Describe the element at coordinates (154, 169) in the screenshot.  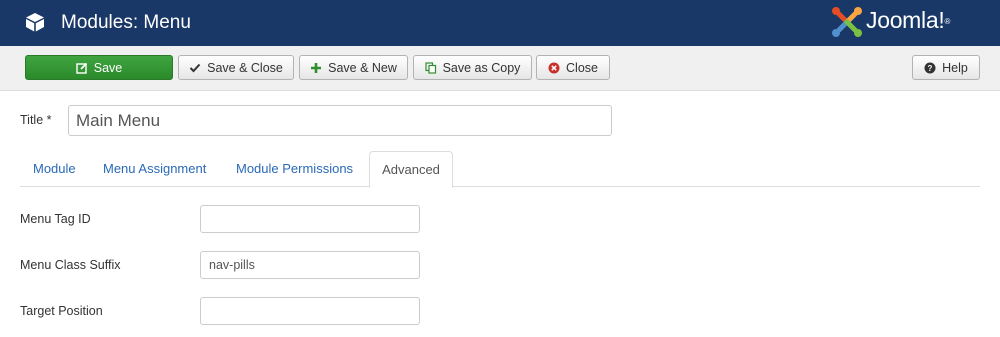
I see `tab-menu-assignment: Menu Assignment` at that location.